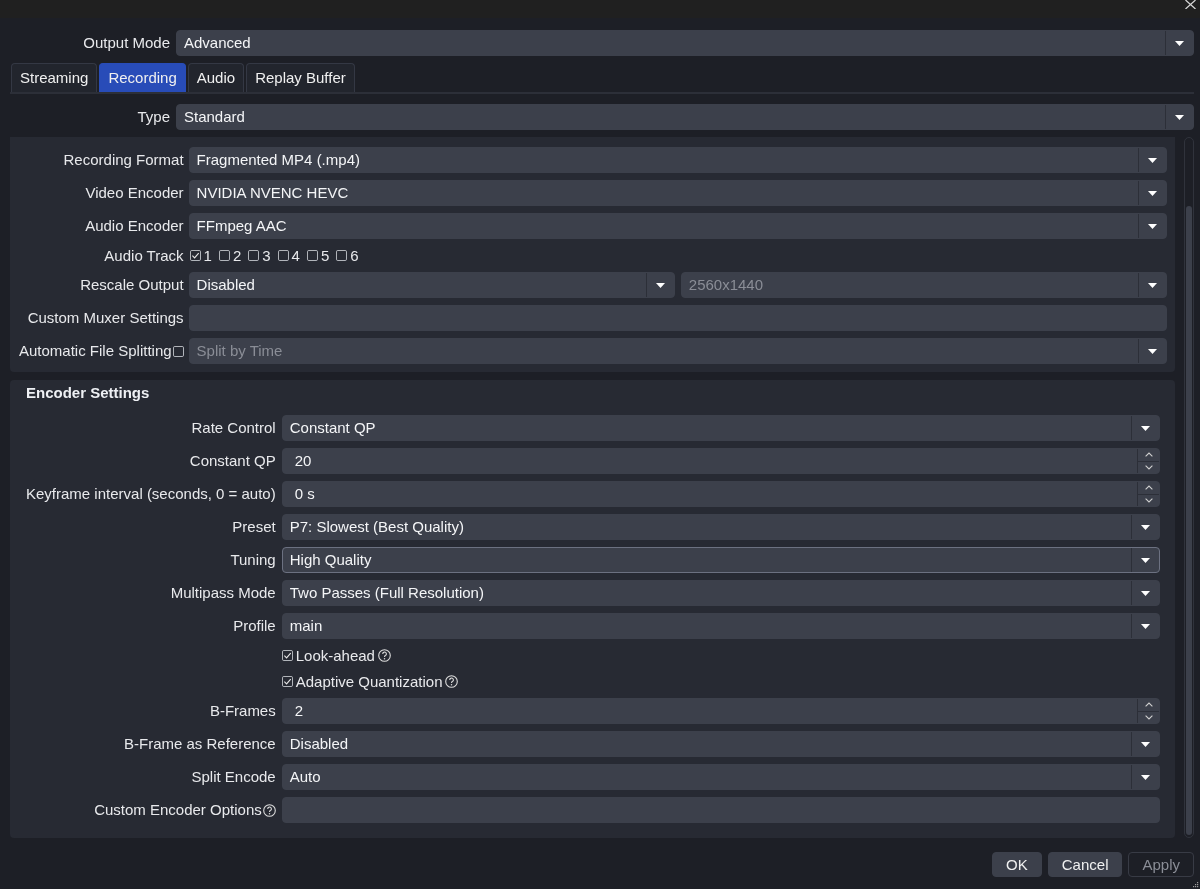 The height and width of the screenshot is (889, 1200). I want to click on field-label: Custom Muxer Settings, so click(105, 318).